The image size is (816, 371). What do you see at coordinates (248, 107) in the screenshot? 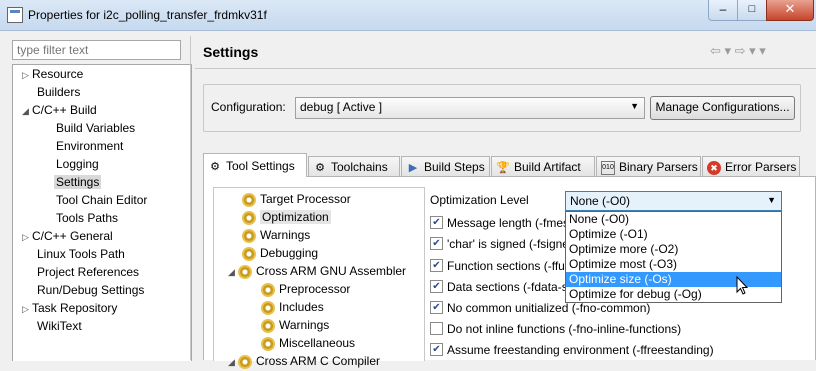
I see `configuration-label: Configuration:` at bounding box center [248, 107].